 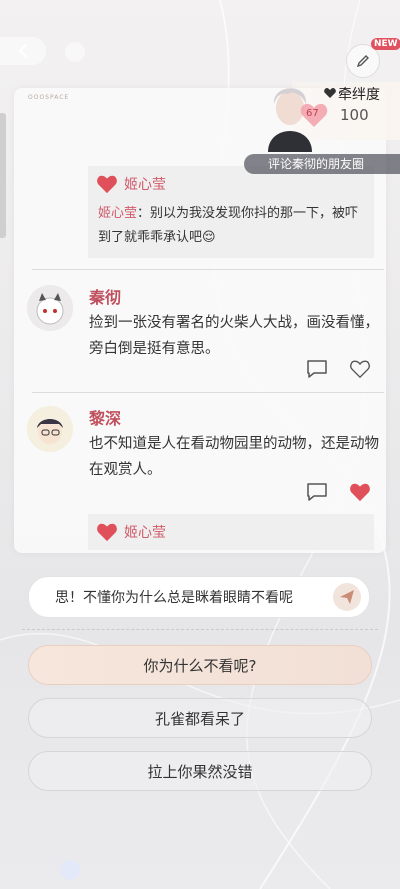 I want to click on commenter-name: 黎深, so click(x=105, y=417).